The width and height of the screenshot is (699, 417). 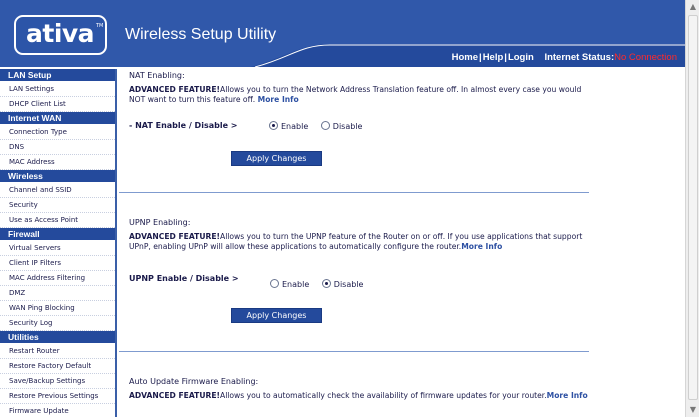 I want to click on upnp-option-label: UPNP Enable / Disable >, so click(x=184, y=278).